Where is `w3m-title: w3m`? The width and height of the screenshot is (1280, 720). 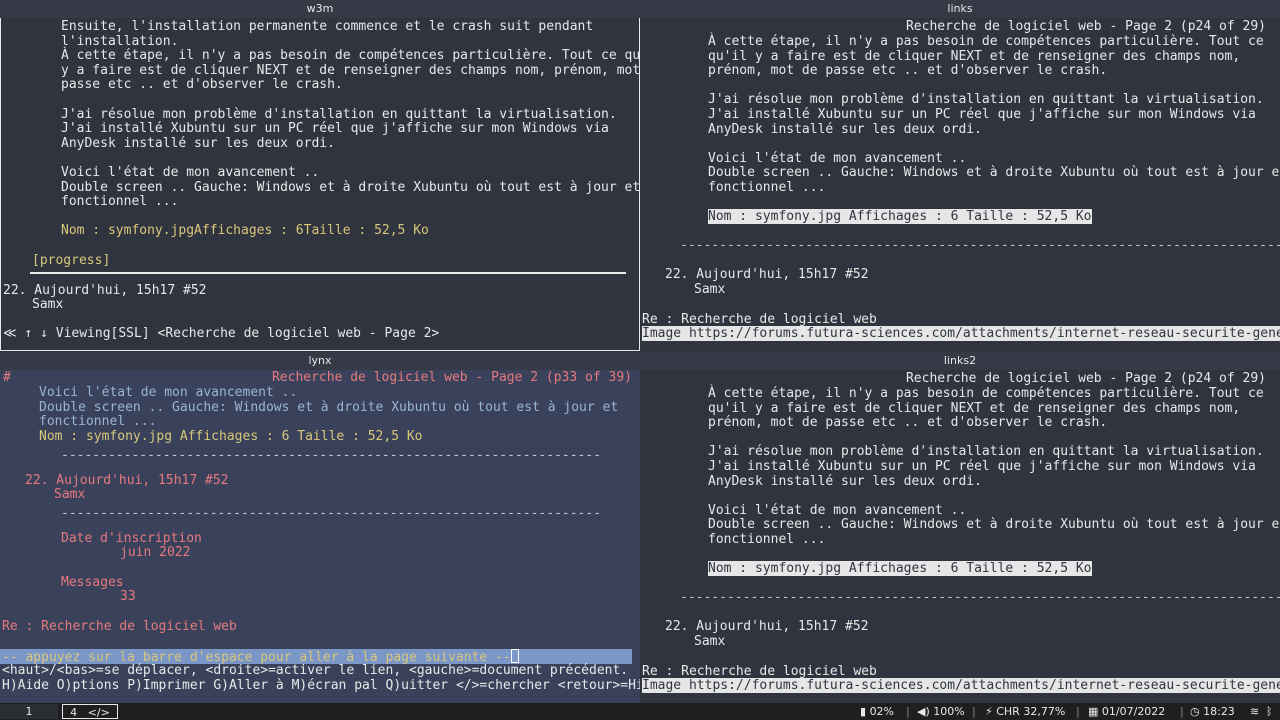
w3m-title: w3m is located at coordinates (320, 9).